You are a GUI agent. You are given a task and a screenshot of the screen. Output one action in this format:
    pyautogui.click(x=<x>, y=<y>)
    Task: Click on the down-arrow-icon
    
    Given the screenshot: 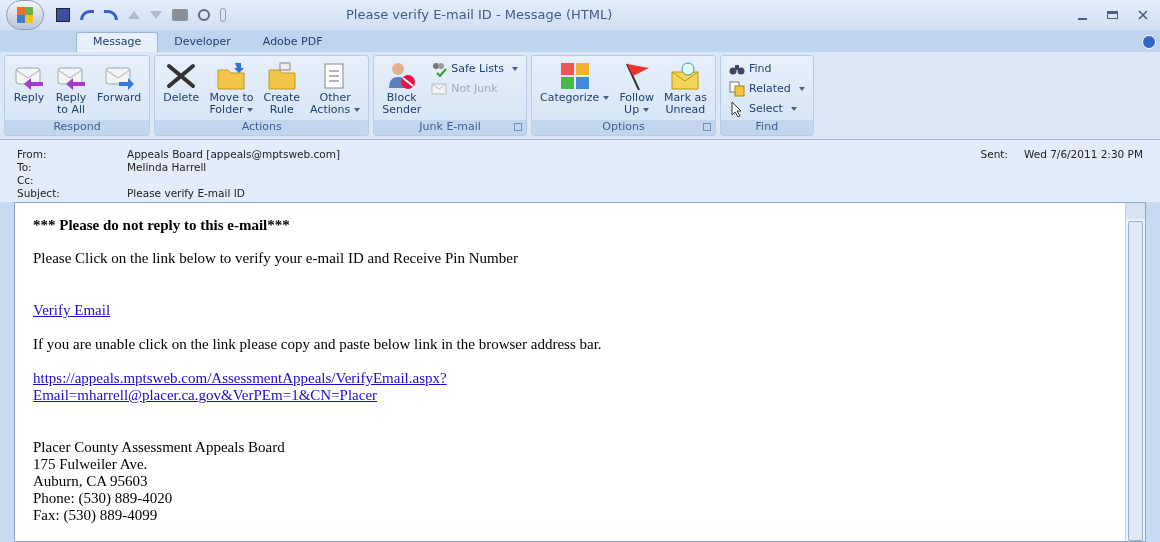 What is the action you would take?
    pyautogui.click(x=156, y=15)
    